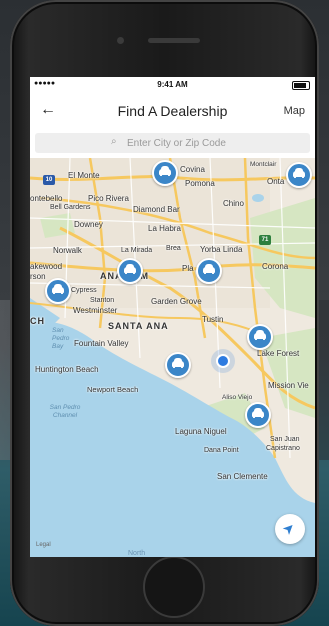 Image resolution: width=329 pixels, height=626 pixels. Describe the element at coordinates (43, 545) in the screenshot. I see `legal-link: Legal` at that location.